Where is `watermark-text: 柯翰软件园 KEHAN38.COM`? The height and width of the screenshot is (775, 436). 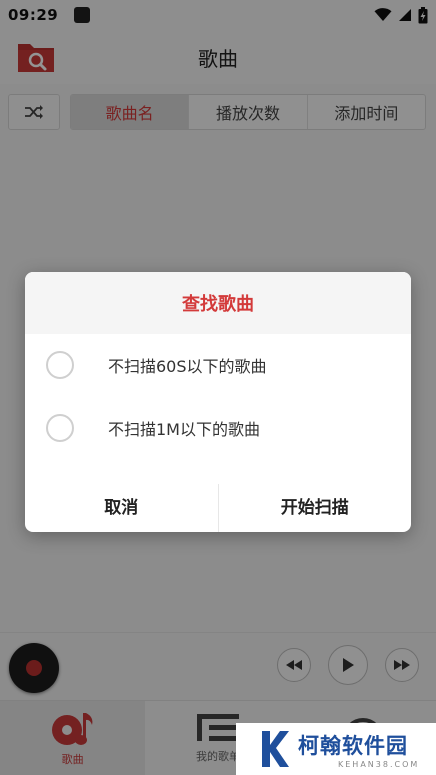 watermark-text: 柯翰软件园 KEHAN38.COM is located at coordinates (358, 749).